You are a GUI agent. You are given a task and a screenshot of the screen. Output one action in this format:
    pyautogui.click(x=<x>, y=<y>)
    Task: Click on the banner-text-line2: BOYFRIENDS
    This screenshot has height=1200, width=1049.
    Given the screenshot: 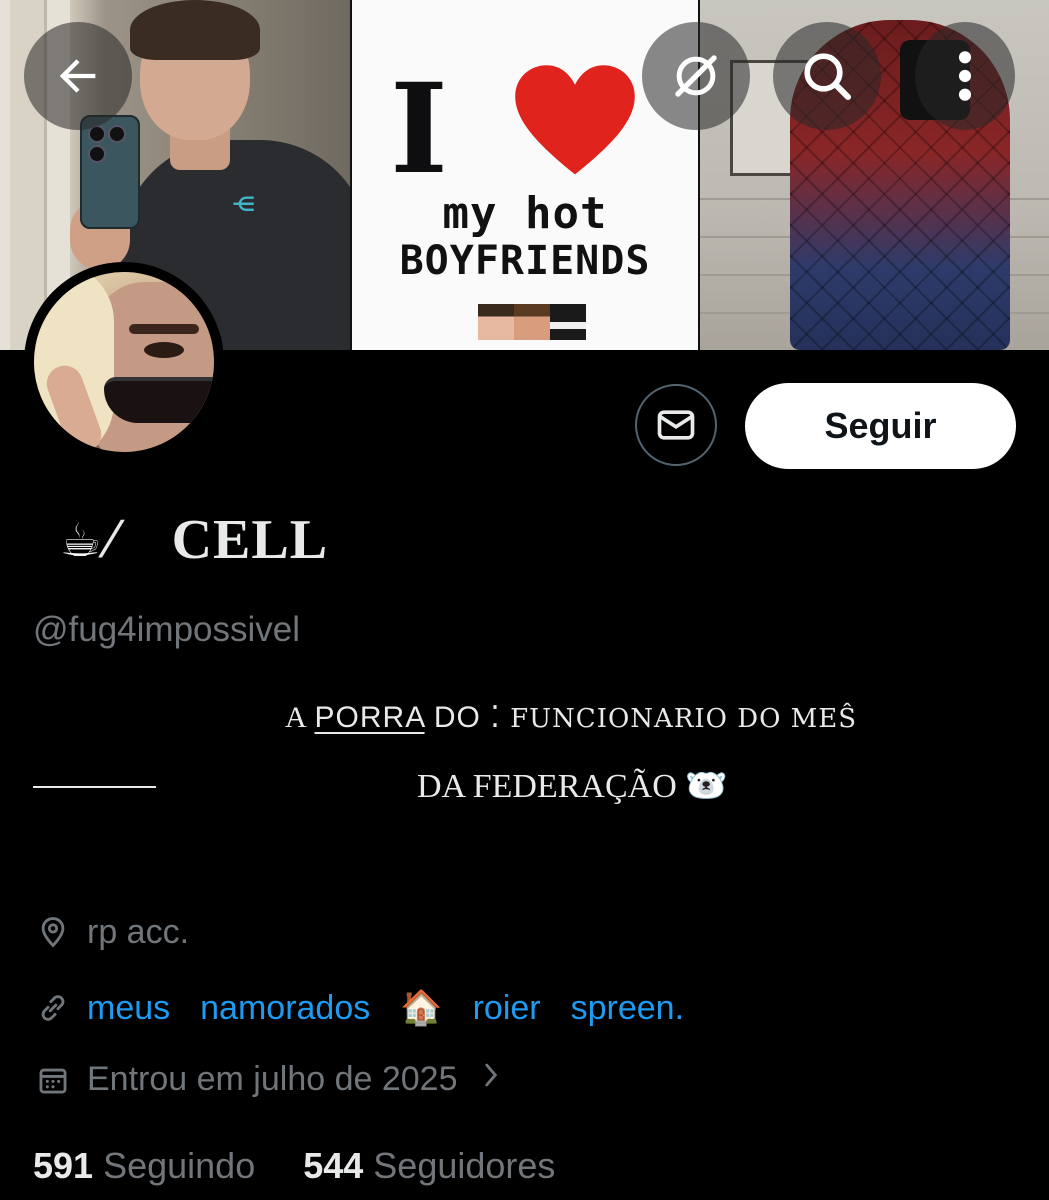 What is the action you would take?
    pyautogui.click(x=525, y=261)
    